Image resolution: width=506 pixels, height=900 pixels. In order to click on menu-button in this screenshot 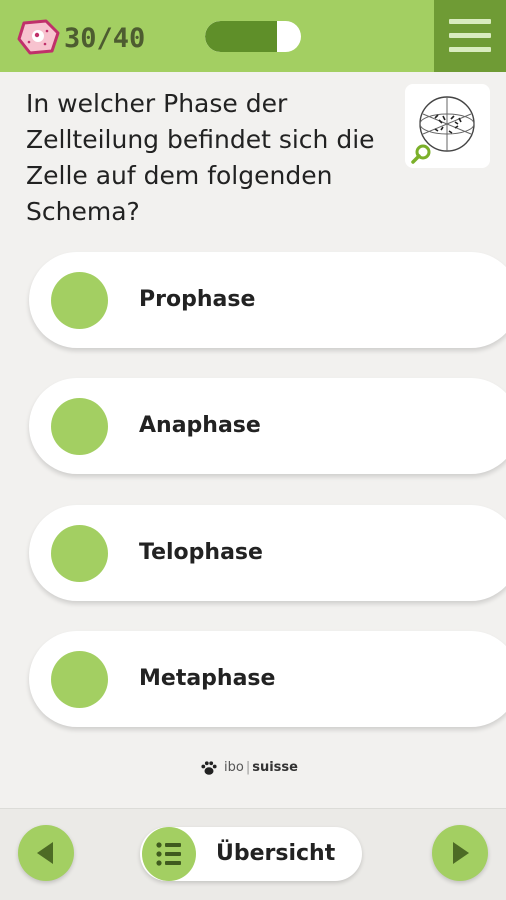, I will do `click(470, 36)`.